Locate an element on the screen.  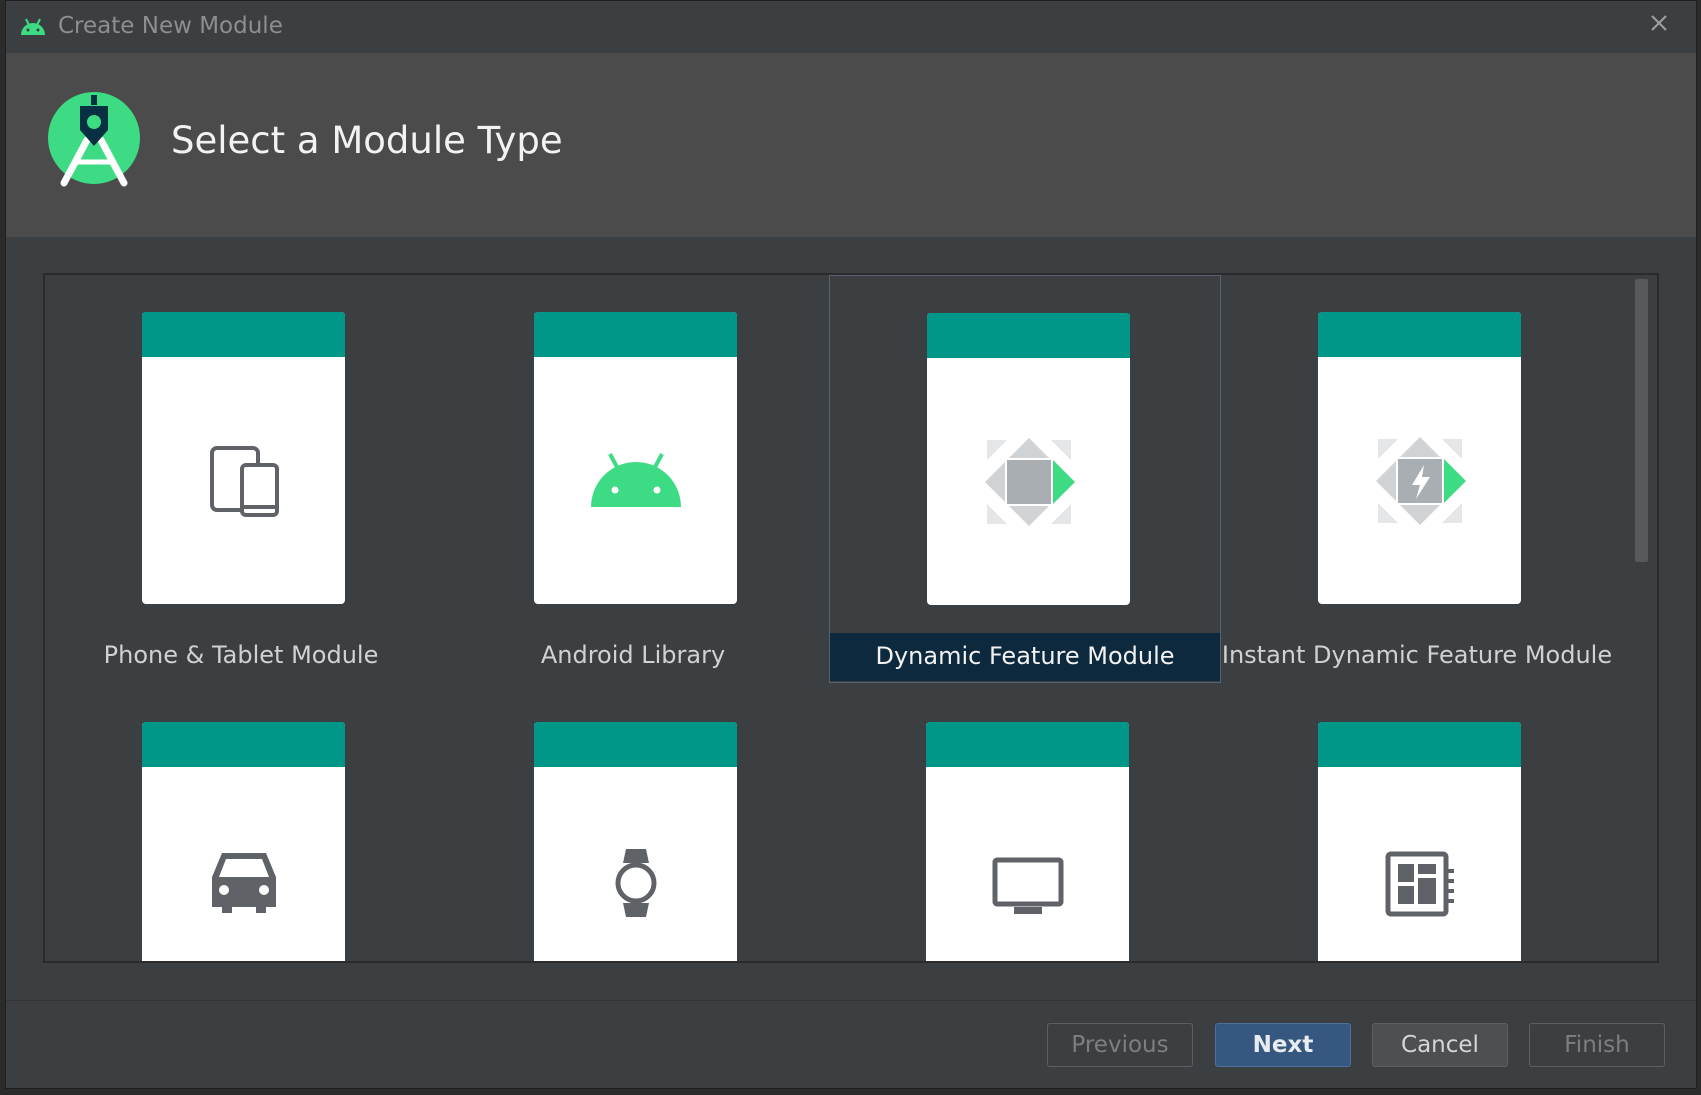
module-tile-things is located at coordinates (1417, 823).